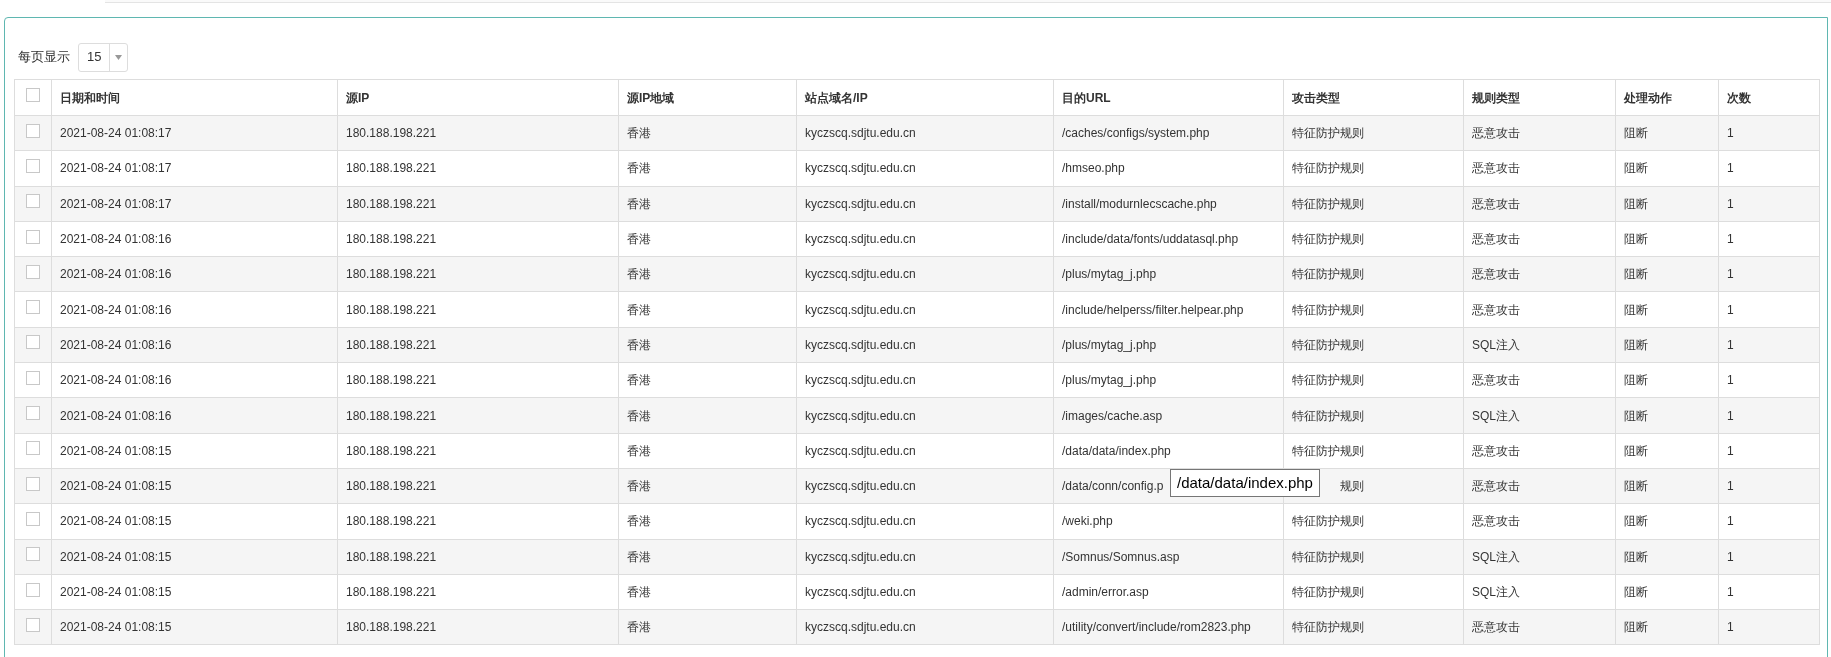  What do you see at coordinates (1245, 483) in the screenshot?
I see `tooltip: /data/data/index.php` at bounding box center [1245, 483].